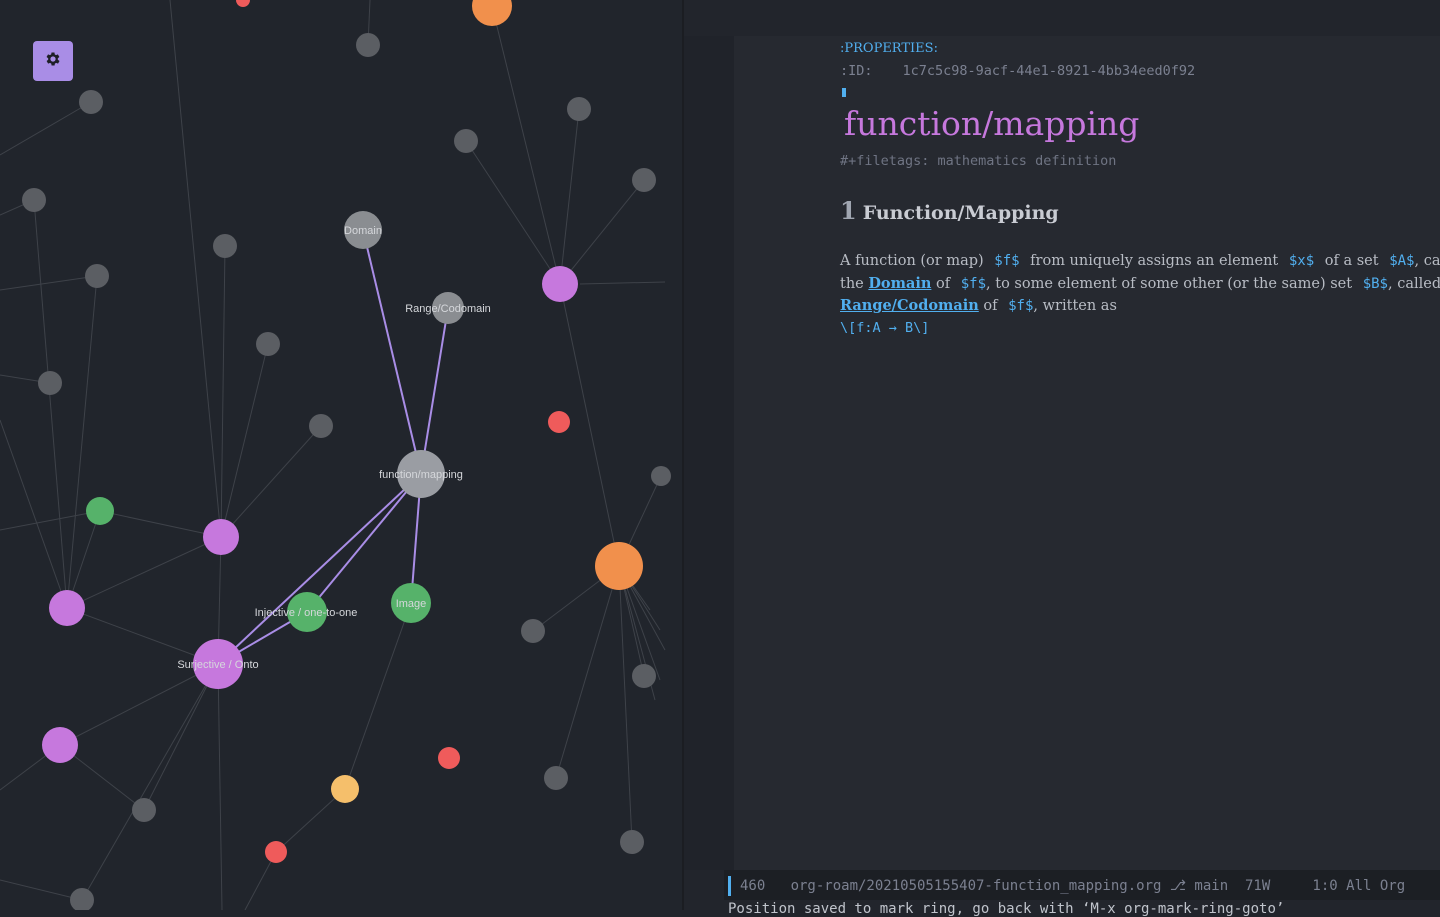 This screenshot has width=1440, height=917. What do you see at coordinates (60, 745) in the screenshot?
I see `graph-node-p4` at bounding box center [60, 745].